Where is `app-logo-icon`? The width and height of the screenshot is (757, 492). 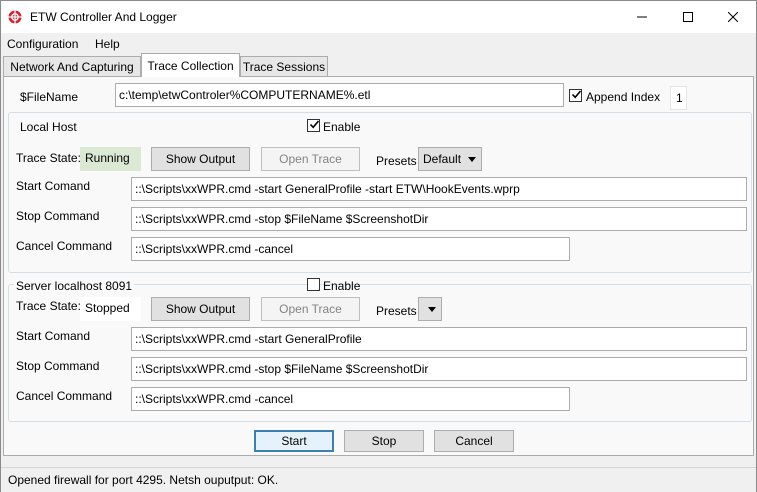 app-logo-icon is located at coordinates (15, 17).